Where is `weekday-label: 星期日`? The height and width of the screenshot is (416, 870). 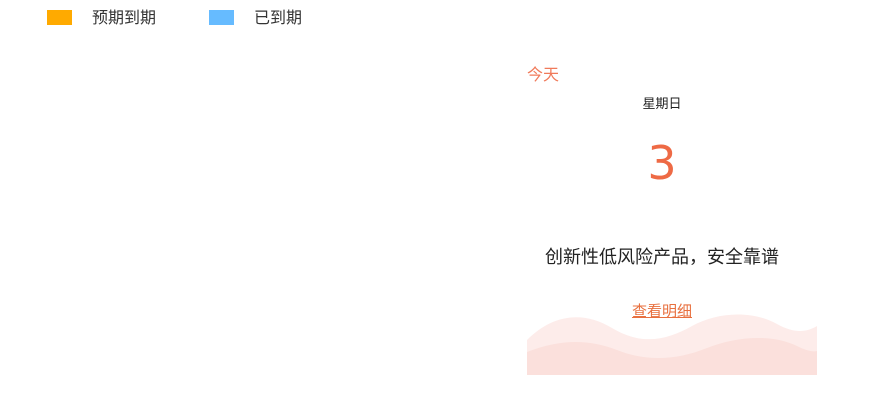
weekday-label: 星期日 is located at coordinates (662, 104).